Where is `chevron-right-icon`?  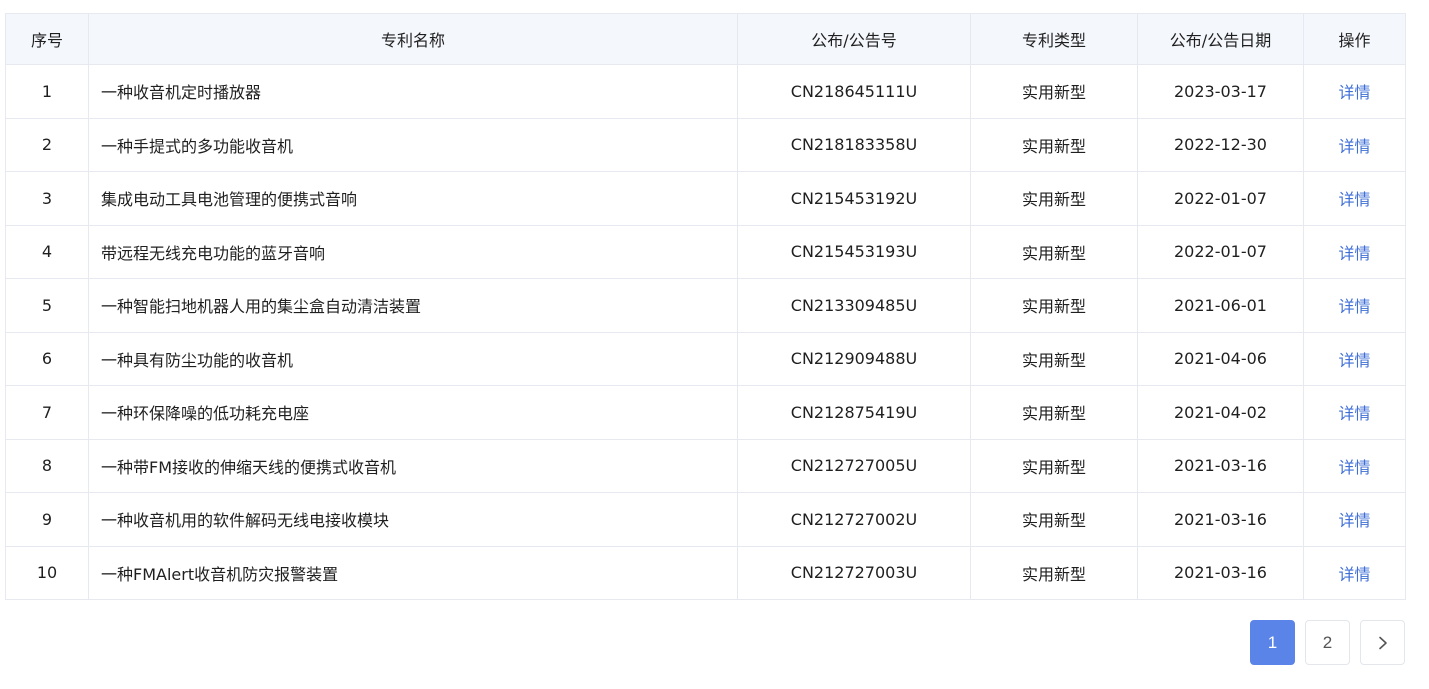 chevron-right-icon is located at coordinates (1383, 643).